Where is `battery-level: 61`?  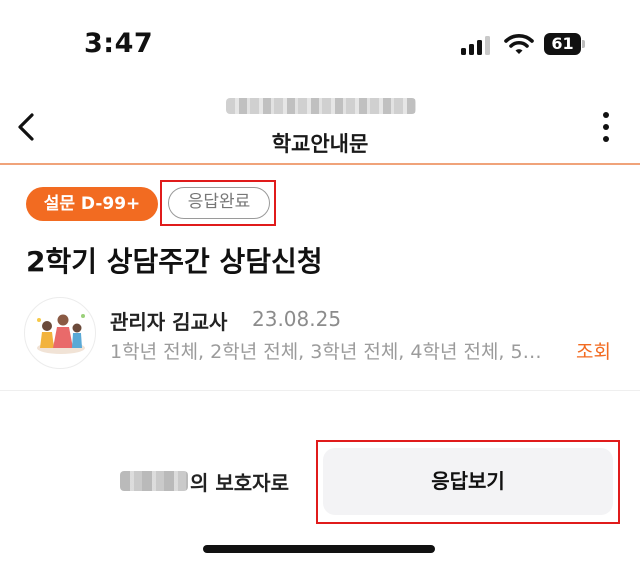
battery-level: 61 is located at coordinates (562, 44).